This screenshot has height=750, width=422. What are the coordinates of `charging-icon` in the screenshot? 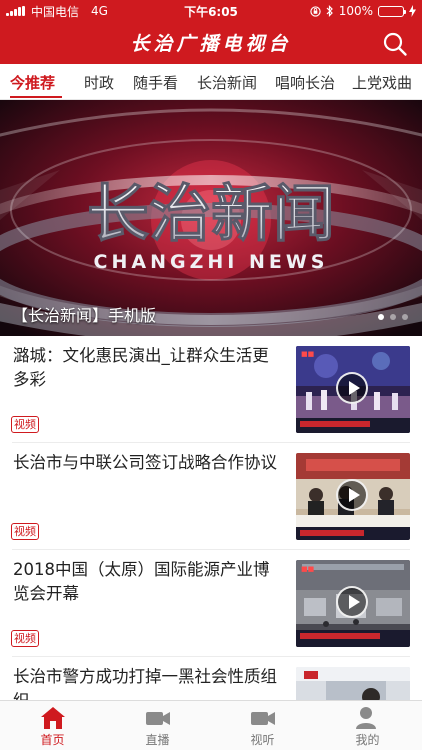 It's located at (412, 11).